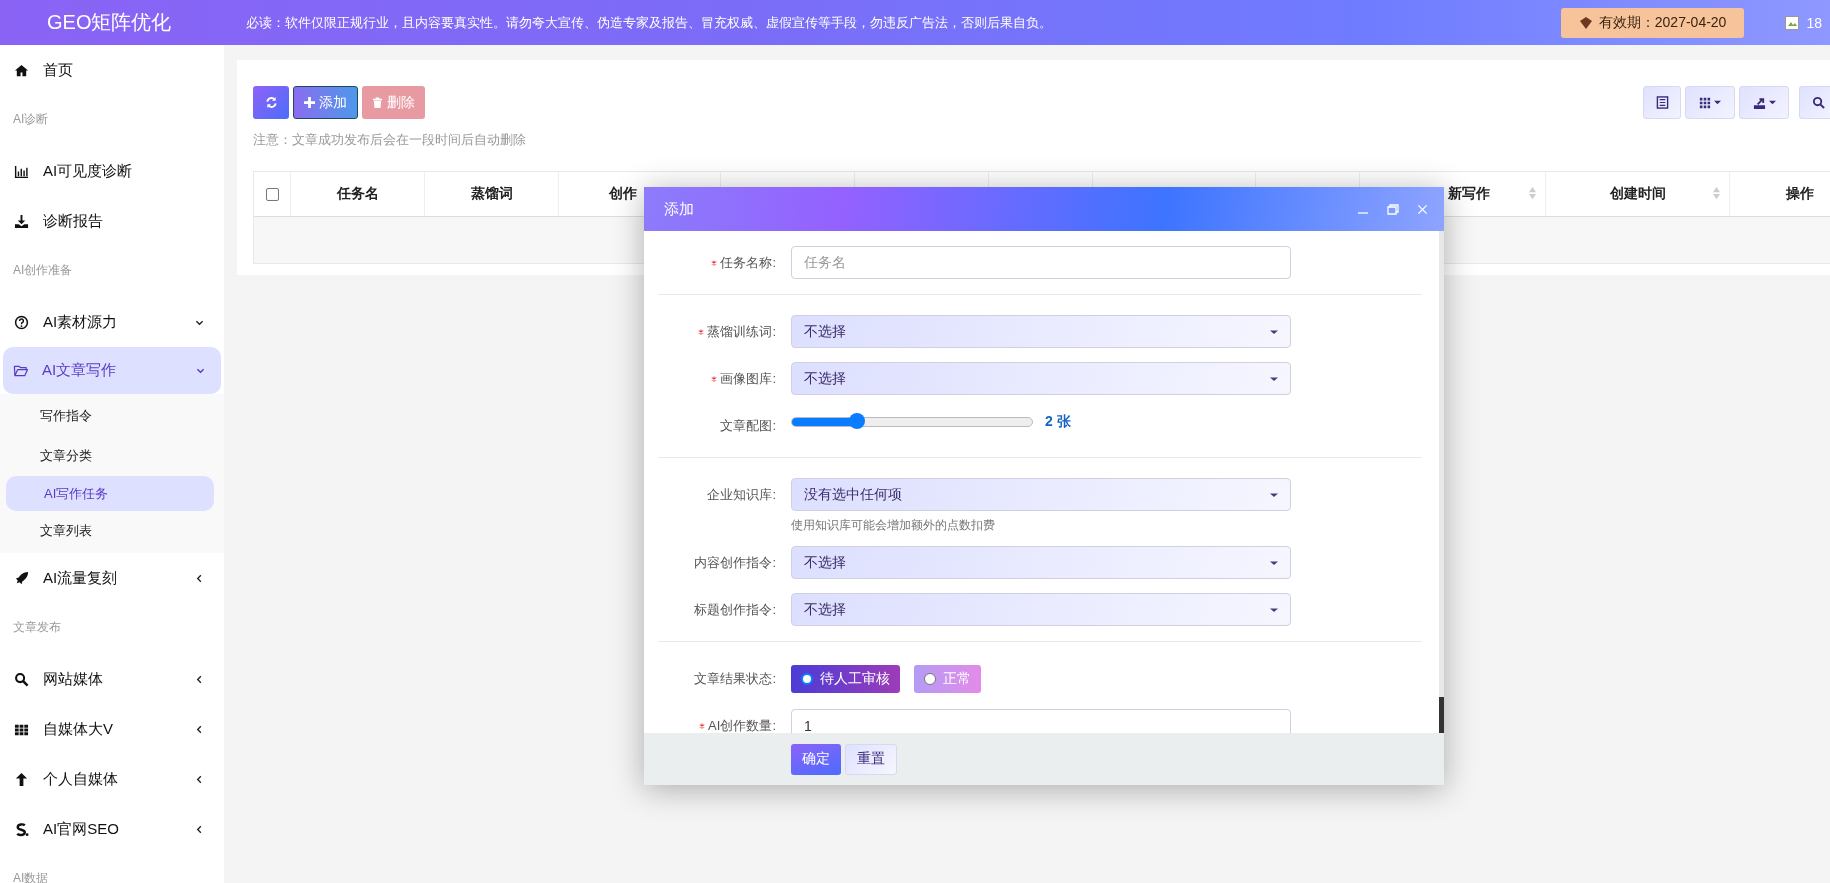 This screenshot has width=1830, height=883. I want to click on notice-text: 必读：软件仅限正规行业，且内容要真实性。请勿夸大宣传、伪造专家及报告、冒充权威、虚假宣传等手段，勿违反广告法，否则后果自负。, so click(649, 22).